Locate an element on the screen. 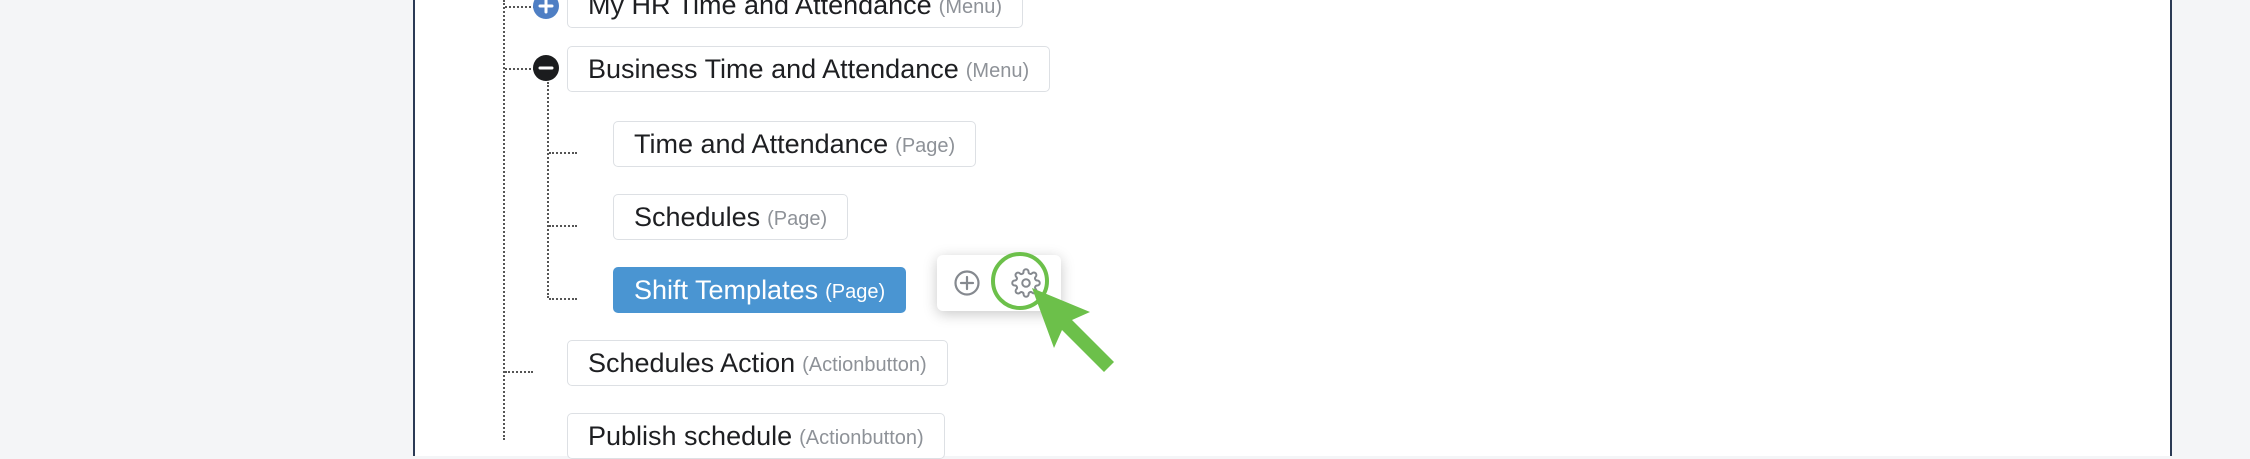 This screenshot has height=459, width=2250. tree-node-publish-schedule: Publish schedule (Actionbutton) is located at coordinates (756, 436).